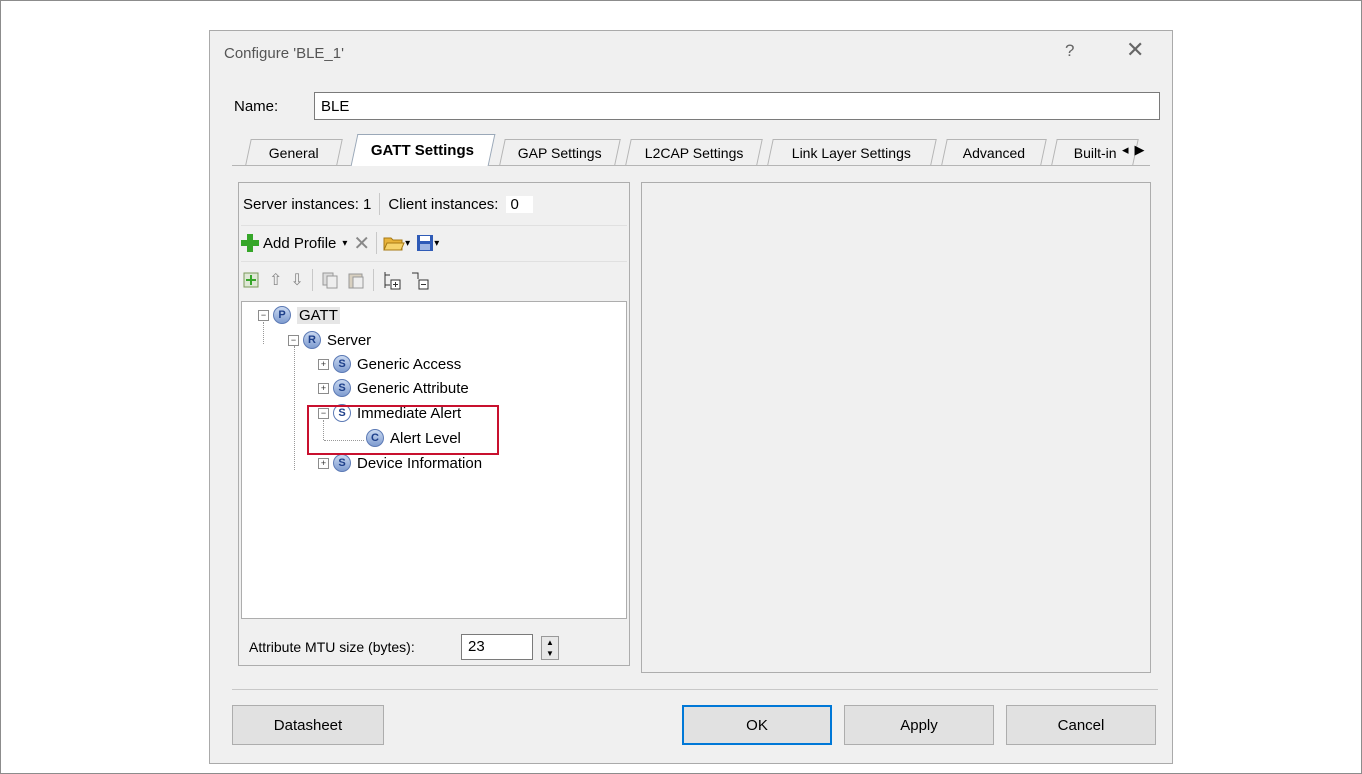  What do you see at coordinates (349, 340) in the screenshot?
I see `tree-node-label: Server` at bounding box center [349, 340].